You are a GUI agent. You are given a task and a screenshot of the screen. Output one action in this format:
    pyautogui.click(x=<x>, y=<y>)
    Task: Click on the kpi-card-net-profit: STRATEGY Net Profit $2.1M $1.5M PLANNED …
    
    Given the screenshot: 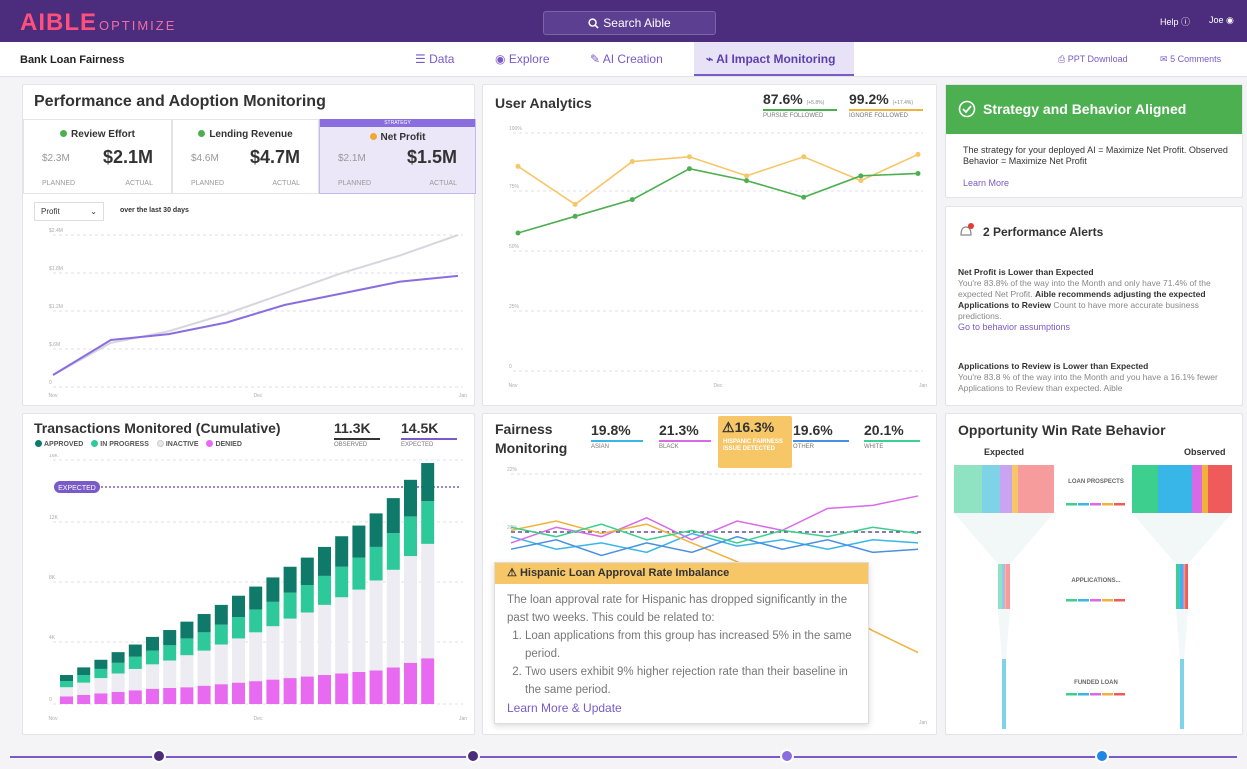 What is the action you would take?
    pyautogui.click(x=397, y=156)
    